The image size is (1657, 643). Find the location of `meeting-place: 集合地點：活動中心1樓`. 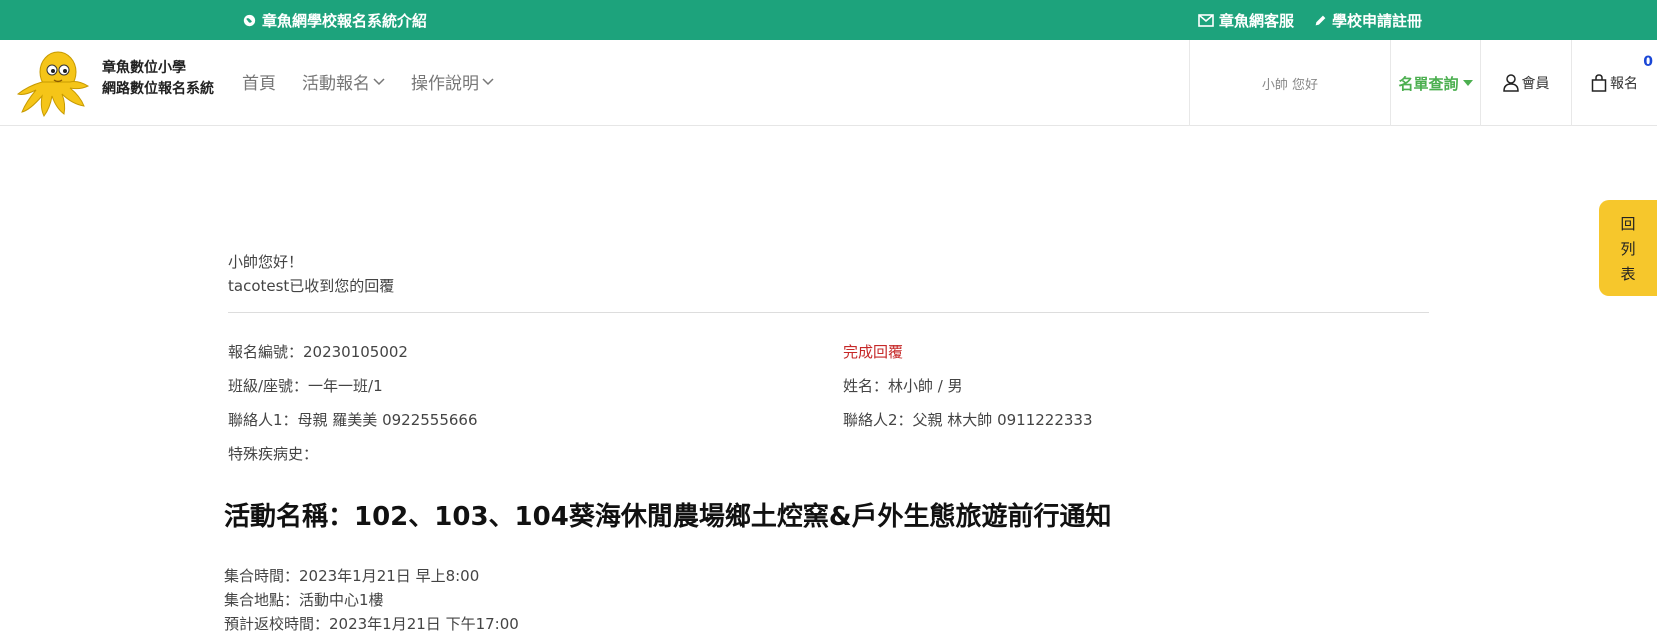

meeting-place: 集合地點：活動中心1樓 is located at coordinates (304, 600).